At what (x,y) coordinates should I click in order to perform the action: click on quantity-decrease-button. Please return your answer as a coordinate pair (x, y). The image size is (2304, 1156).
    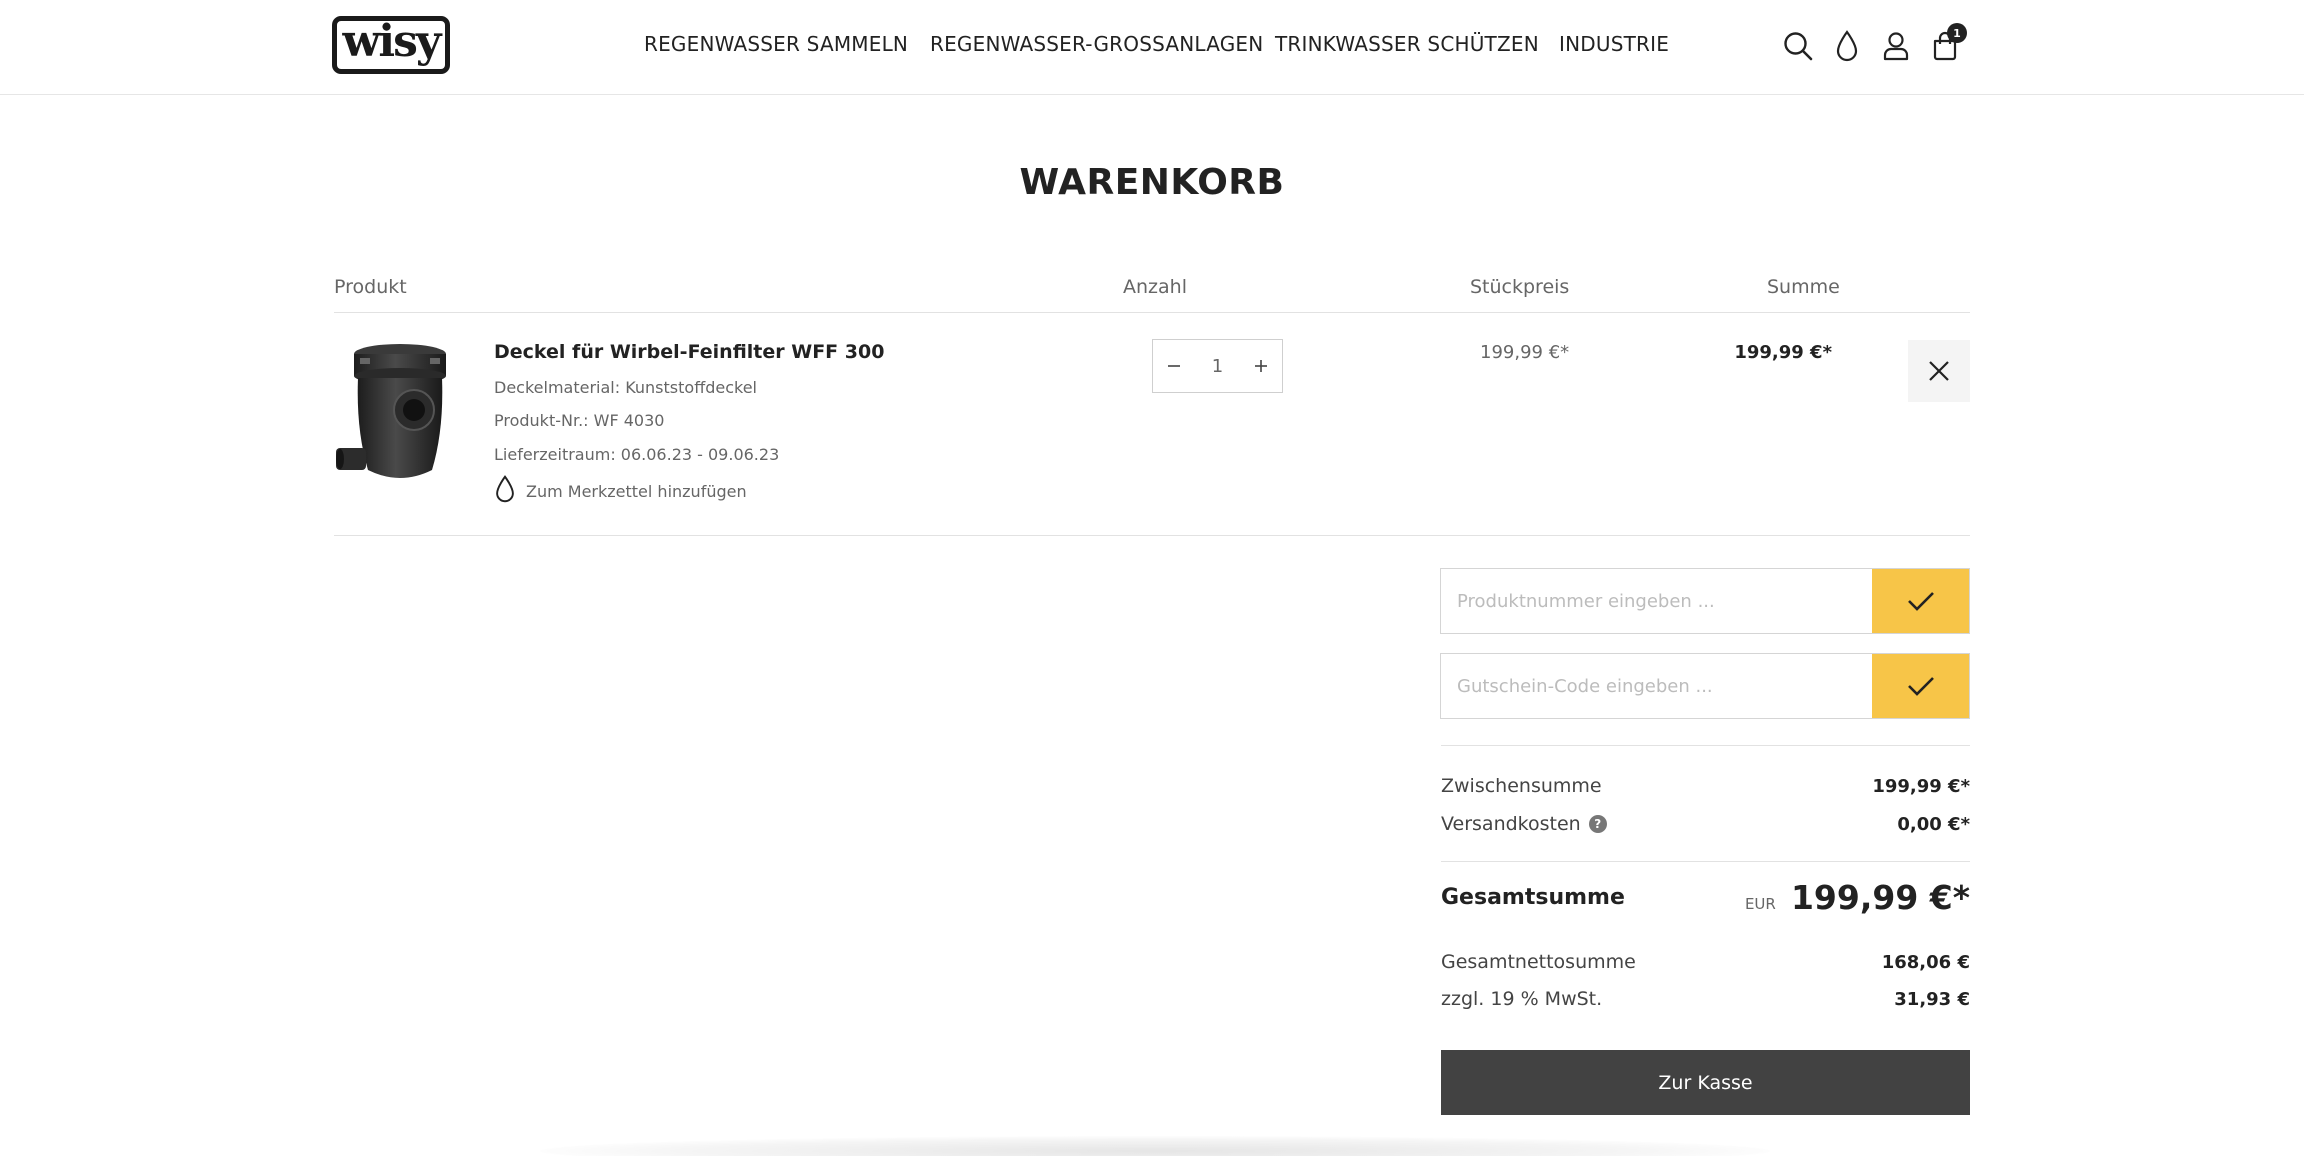
    Looking at the image, I should click on (1174, 366).